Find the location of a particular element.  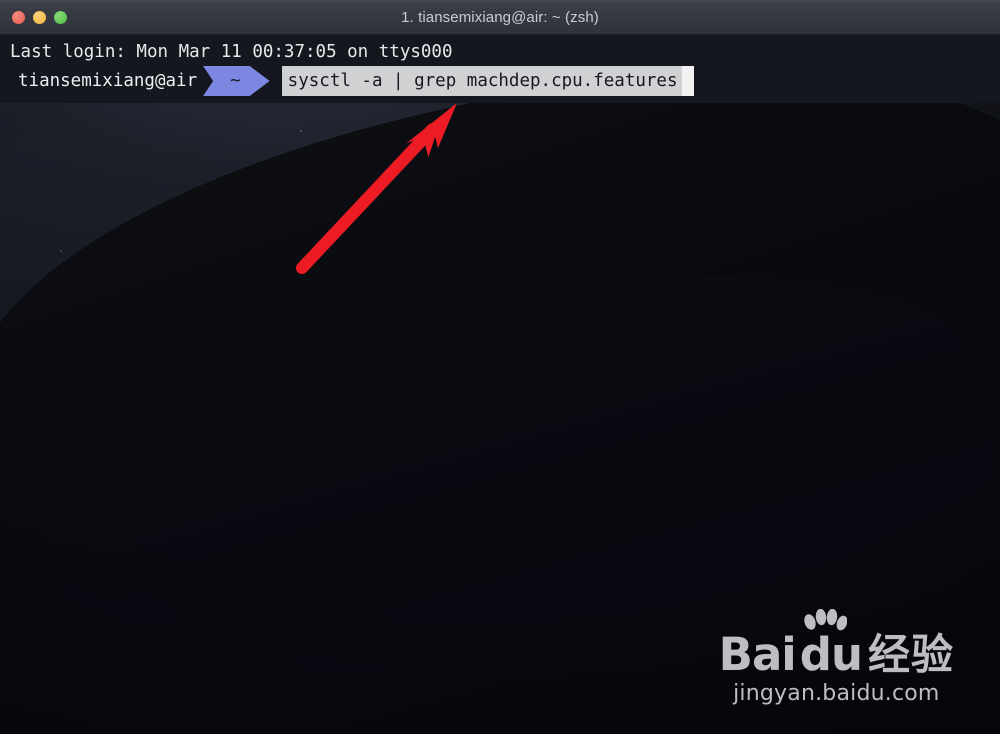

terminal-cursor is located at coordinates (687, 81).